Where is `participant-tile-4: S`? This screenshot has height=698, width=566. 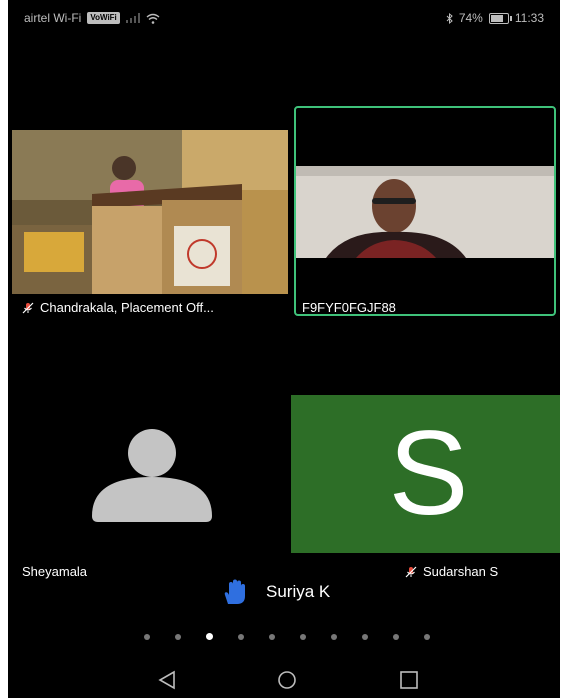
participant-tile-4: S is located at coordinates (425, 474).